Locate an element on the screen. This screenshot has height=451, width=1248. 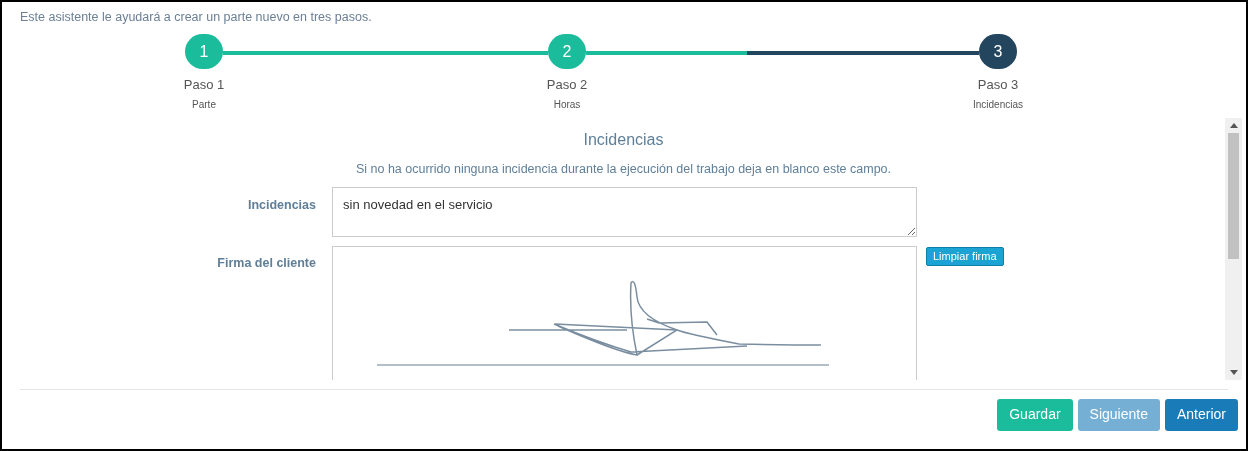
wizard-button: Guardar is located at coordinates (1035, 414).